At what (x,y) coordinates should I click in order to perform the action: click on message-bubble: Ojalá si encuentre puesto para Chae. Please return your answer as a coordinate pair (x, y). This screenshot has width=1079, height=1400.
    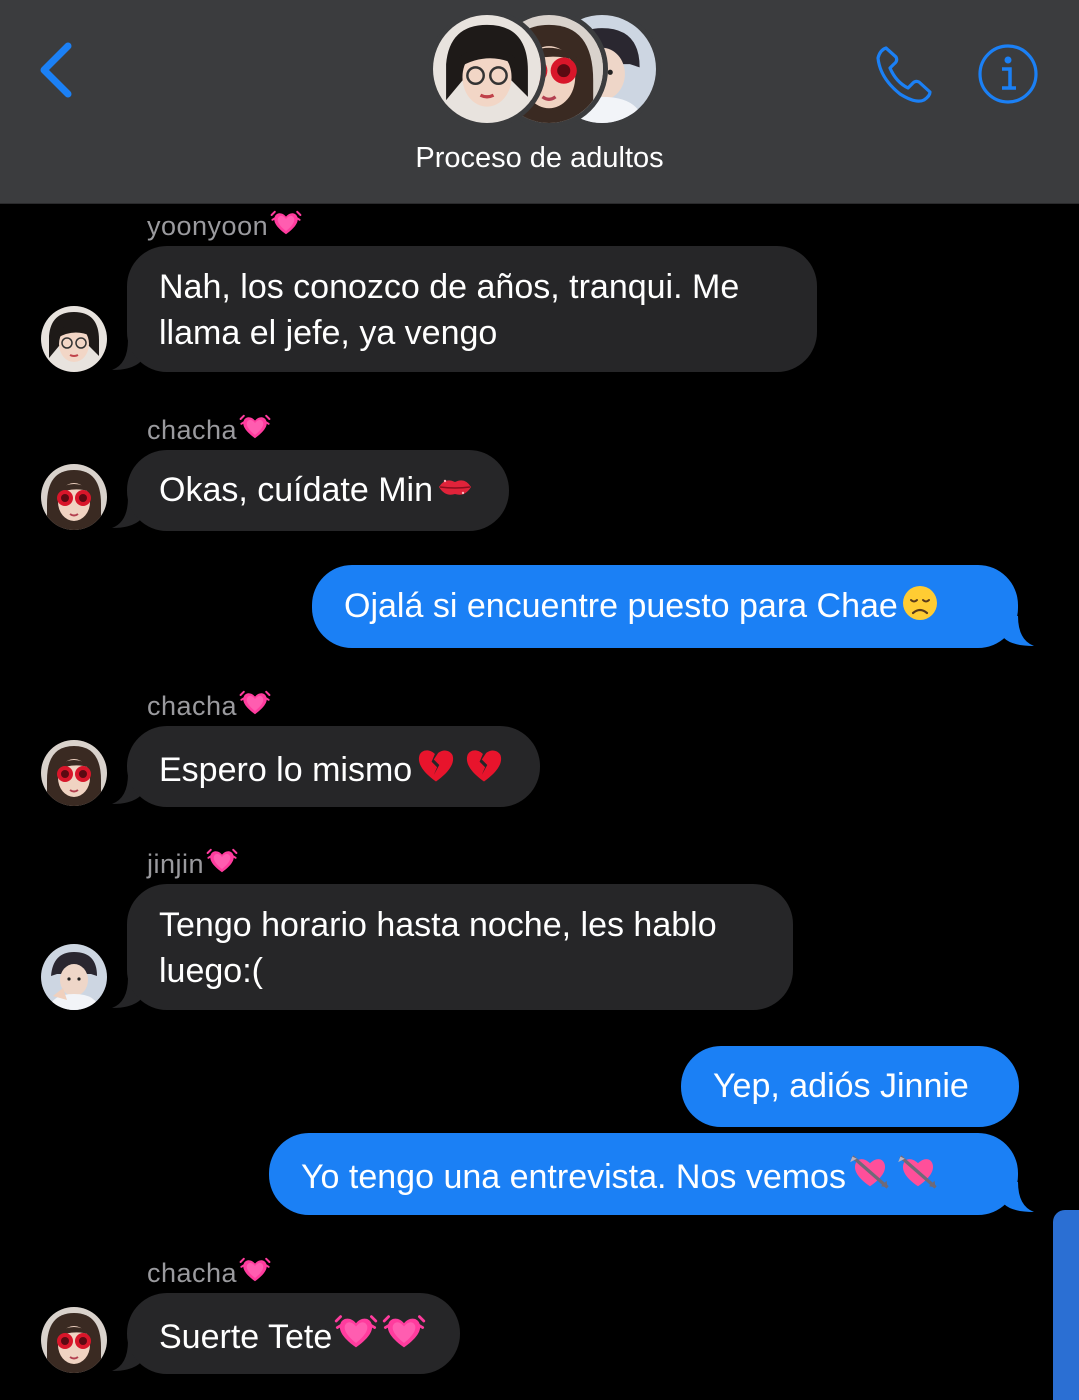
    Looking at the image, I should click on (665, 606).